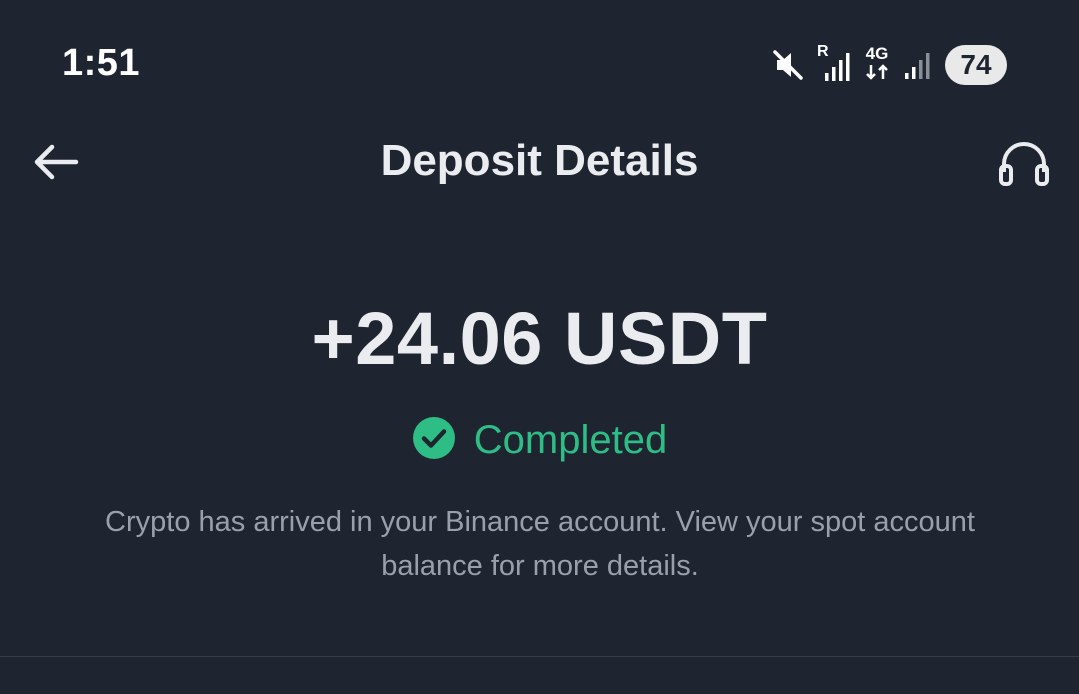  I want to click on battery-indicator: 74, so click(976, 65).